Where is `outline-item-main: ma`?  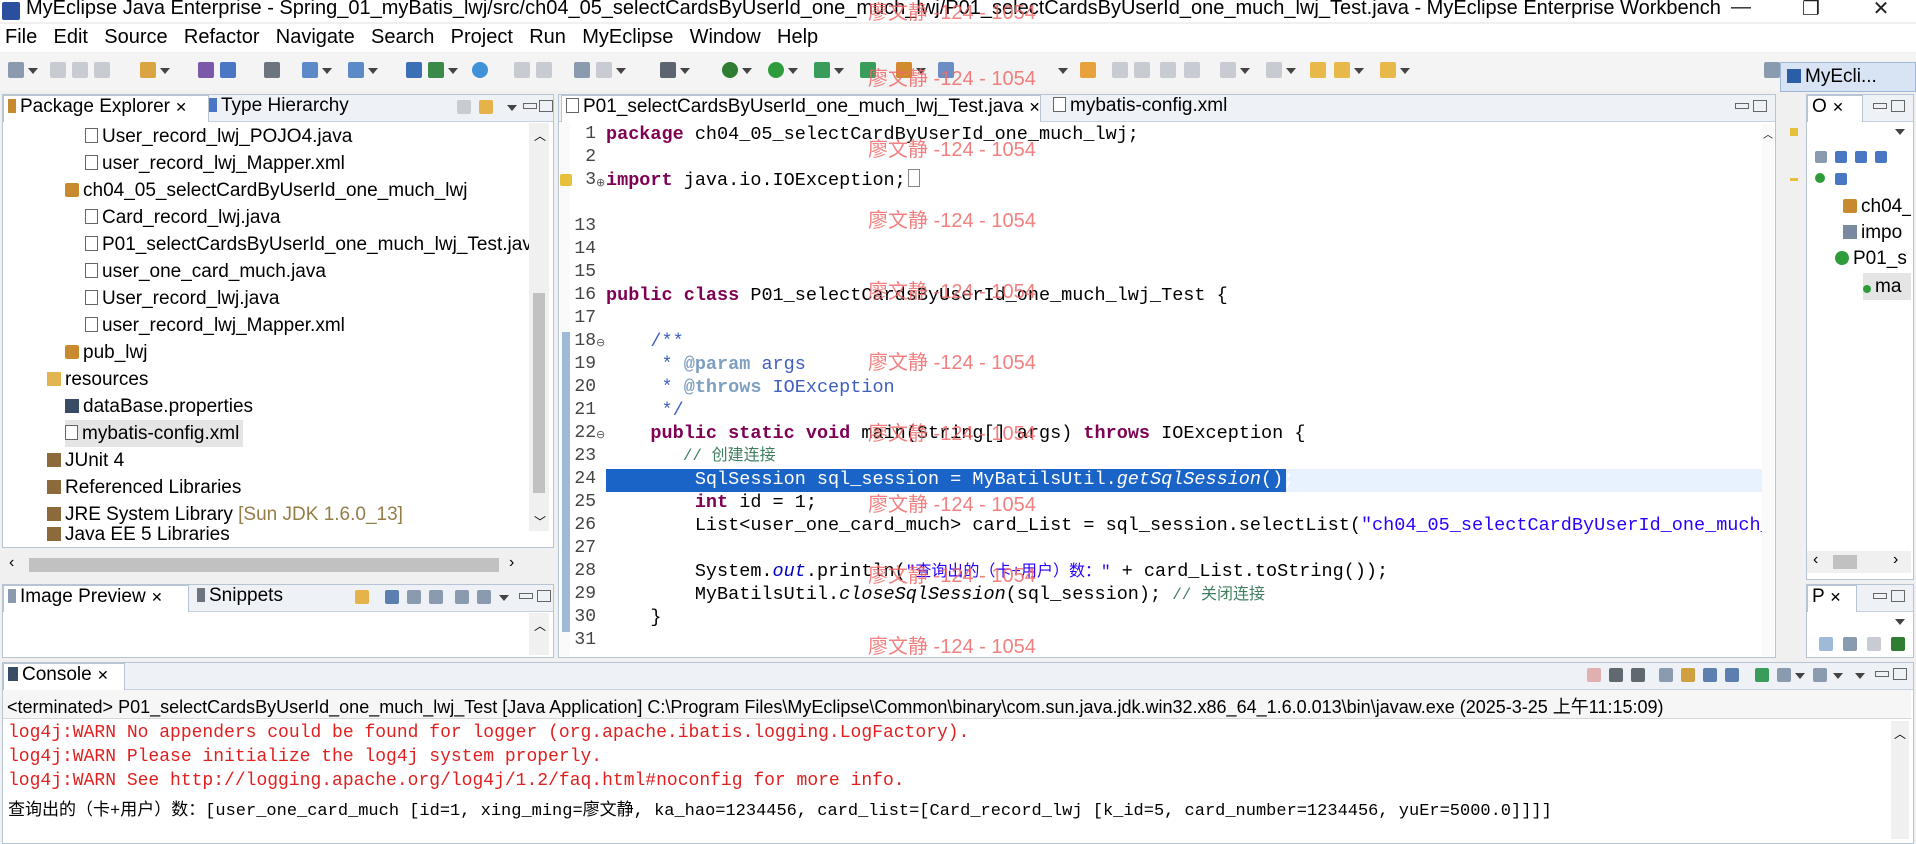
outline-item-main: ma is located at coordinates (1887, 286).